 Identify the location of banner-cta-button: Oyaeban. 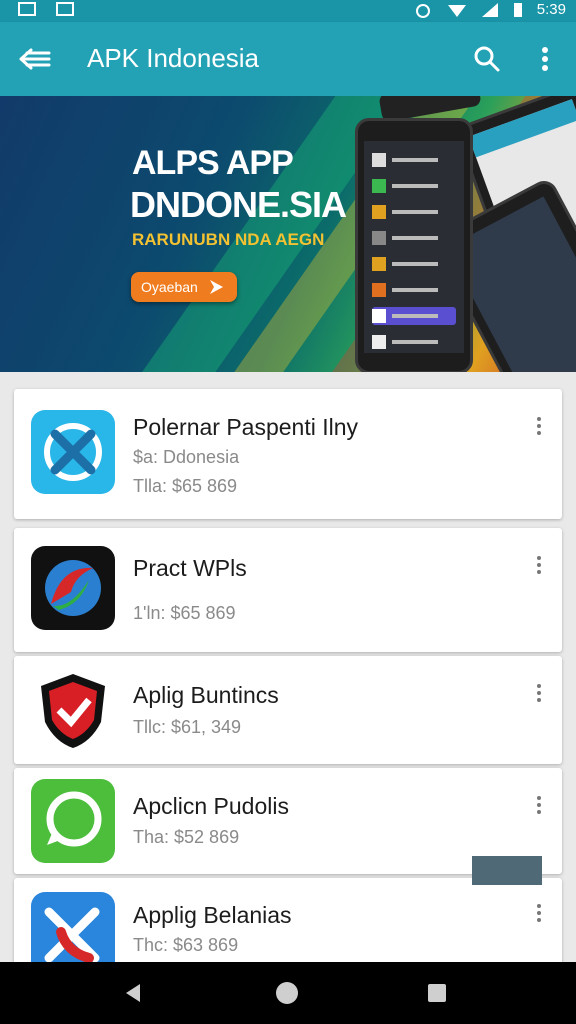
(184, 287).